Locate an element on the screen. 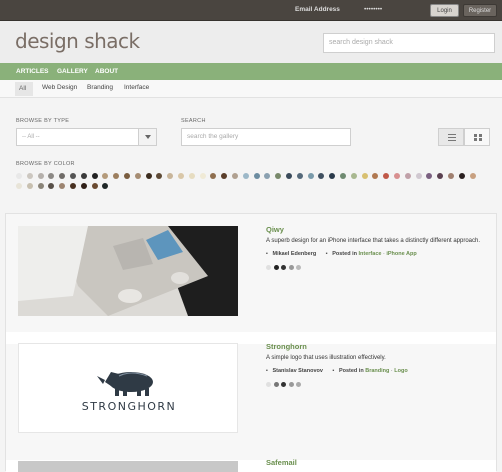 This screenshot has width=502, height=472. list-view-button is located at coordinates (451, 137).